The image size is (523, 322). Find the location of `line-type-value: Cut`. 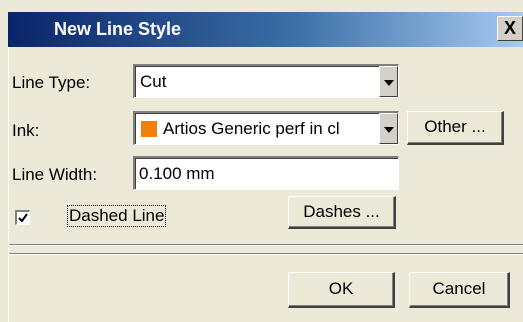

line-type-value: Cut is located at coordinates (153, 81).